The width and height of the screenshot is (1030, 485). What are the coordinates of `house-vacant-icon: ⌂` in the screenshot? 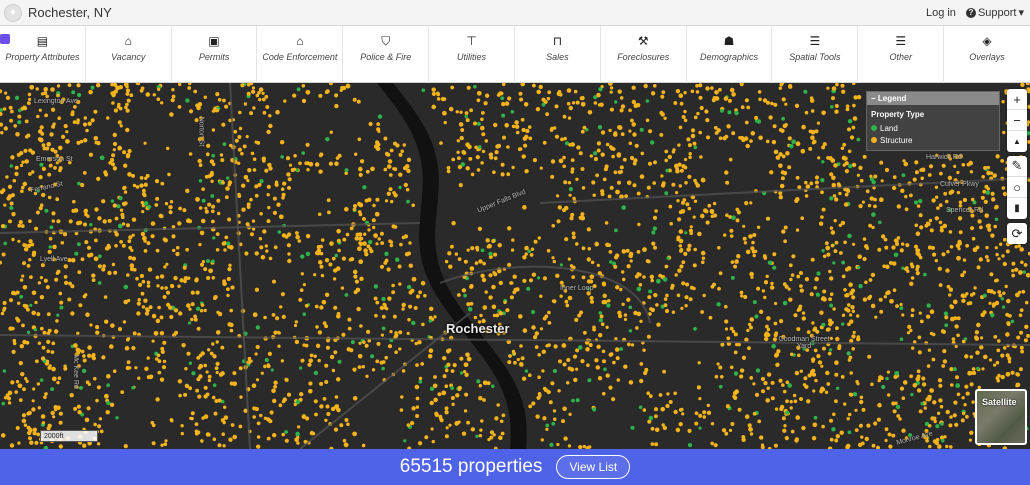 It's located at (128, 41).